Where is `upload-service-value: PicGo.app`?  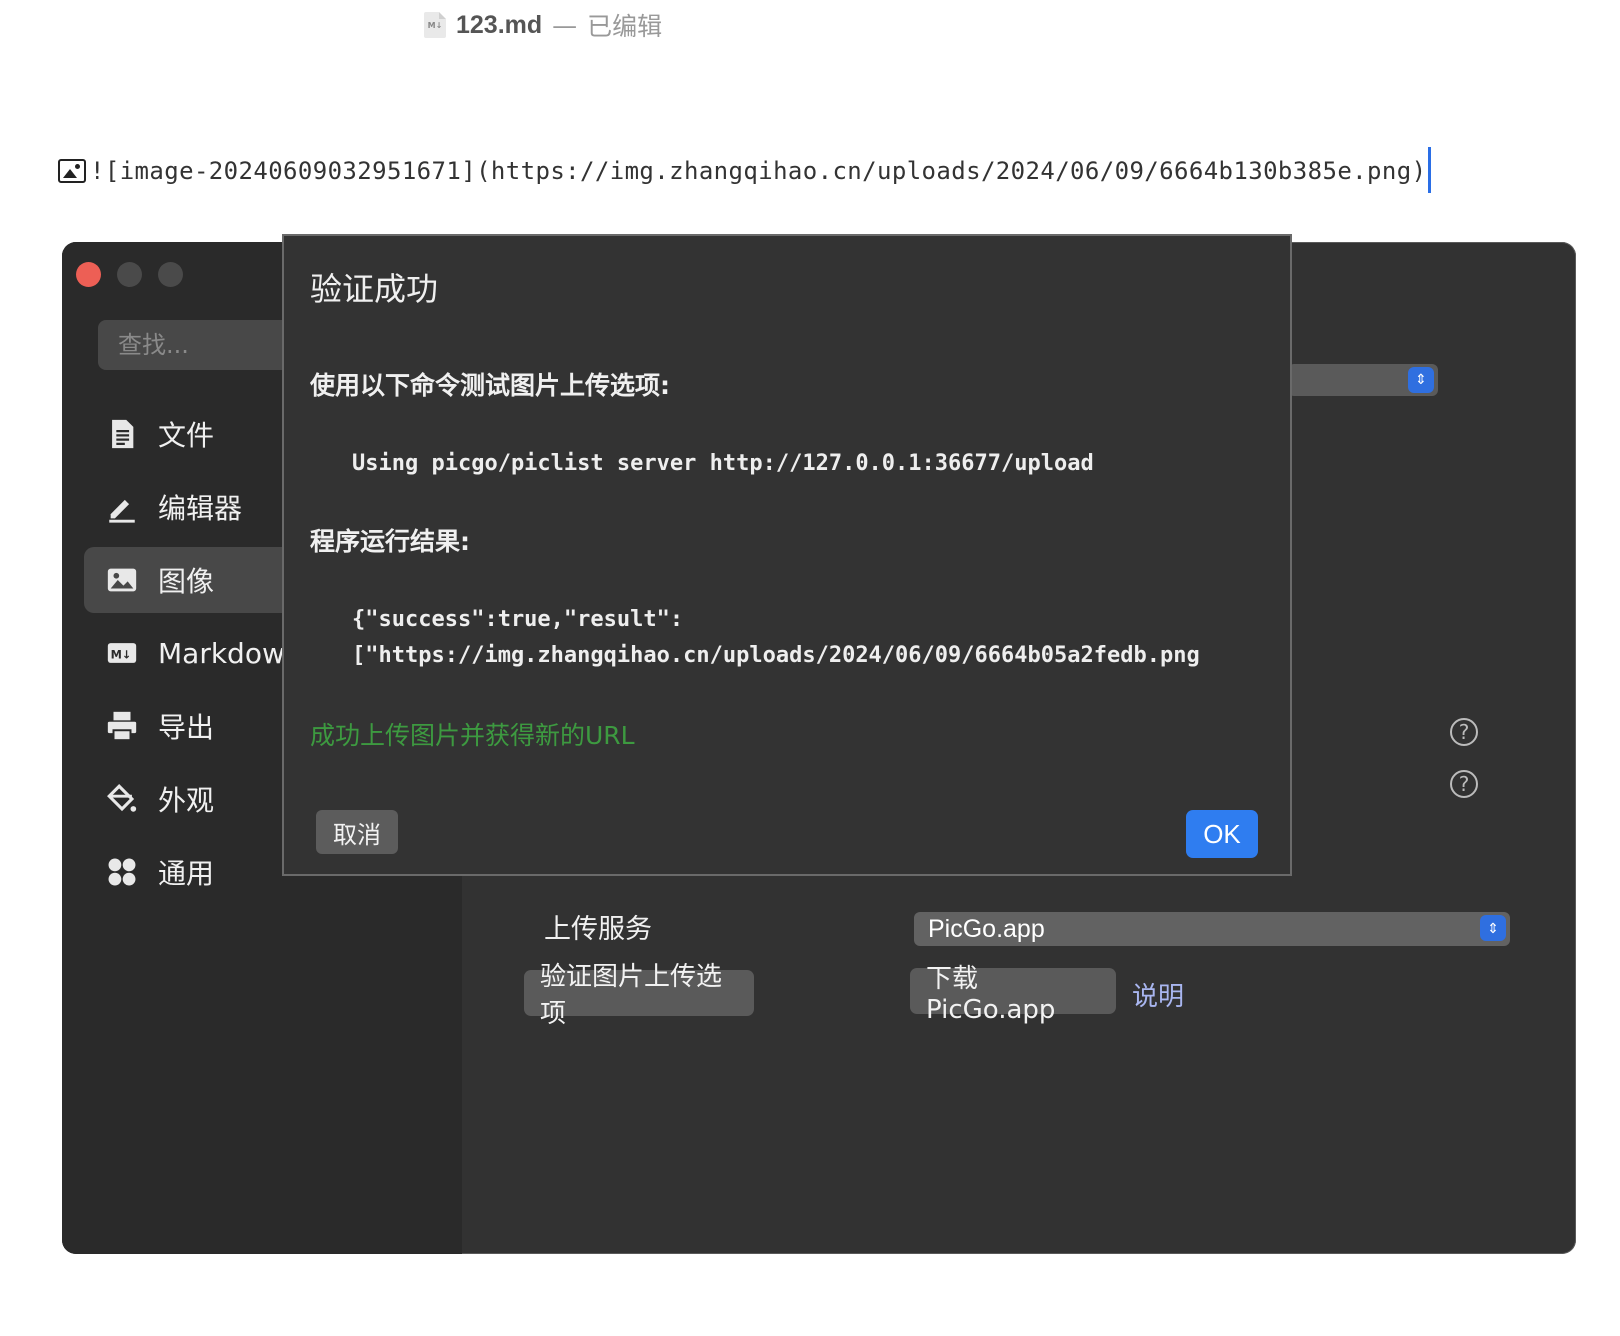 upload-service-value: PicGo.app is located at coordinates (986, 929).